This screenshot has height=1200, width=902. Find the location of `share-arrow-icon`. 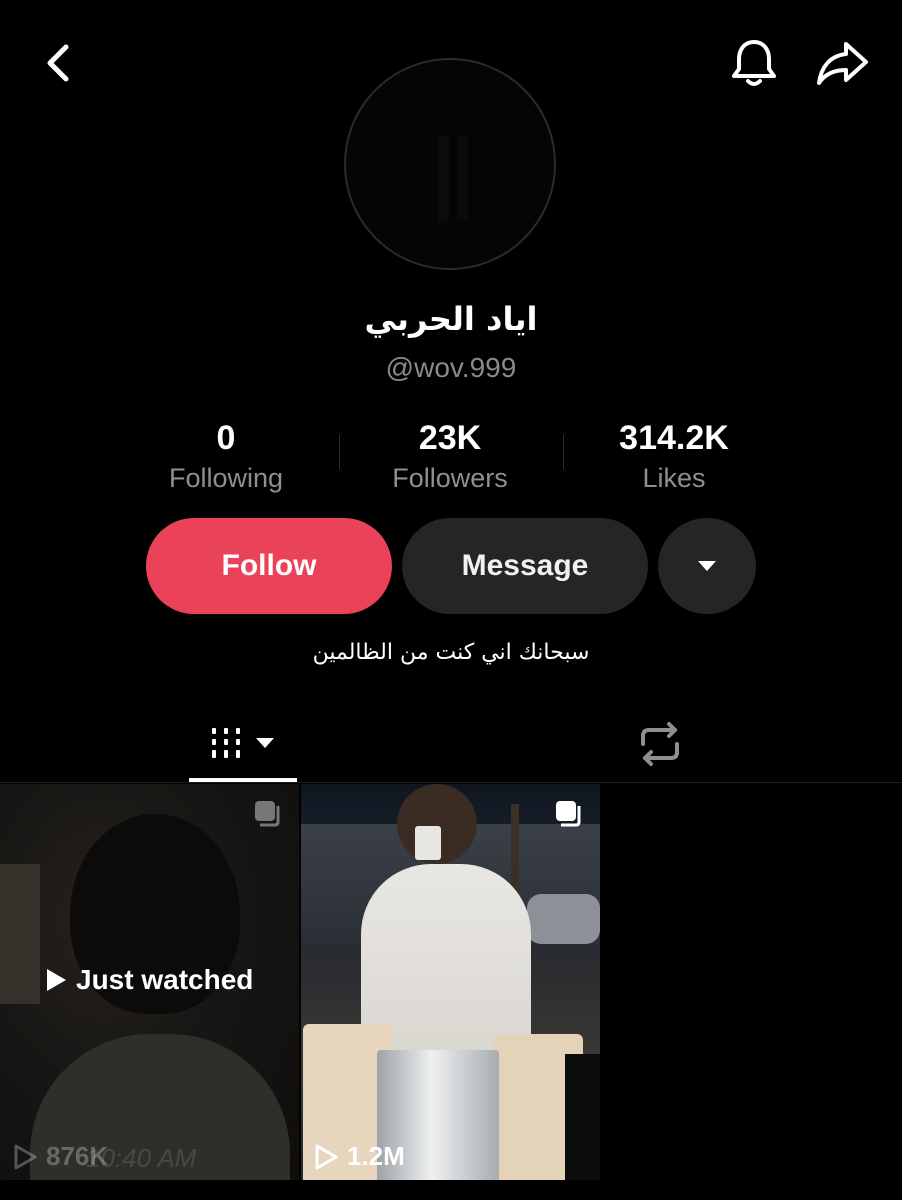

share-arrow-icon is located at coordinates (842, 63).